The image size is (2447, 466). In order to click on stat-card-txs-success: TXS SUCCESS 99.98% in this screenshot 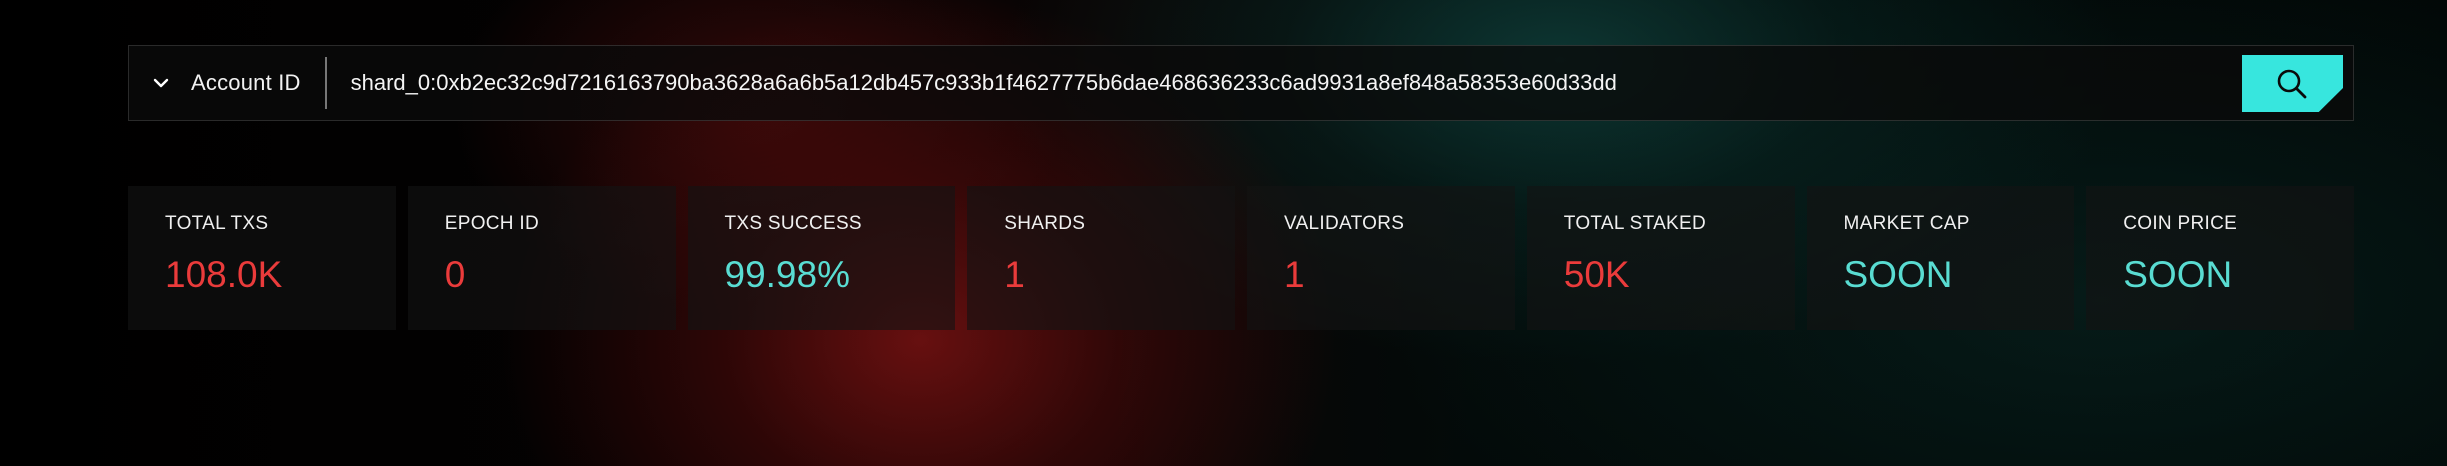, I will do `click(821, 258)`.